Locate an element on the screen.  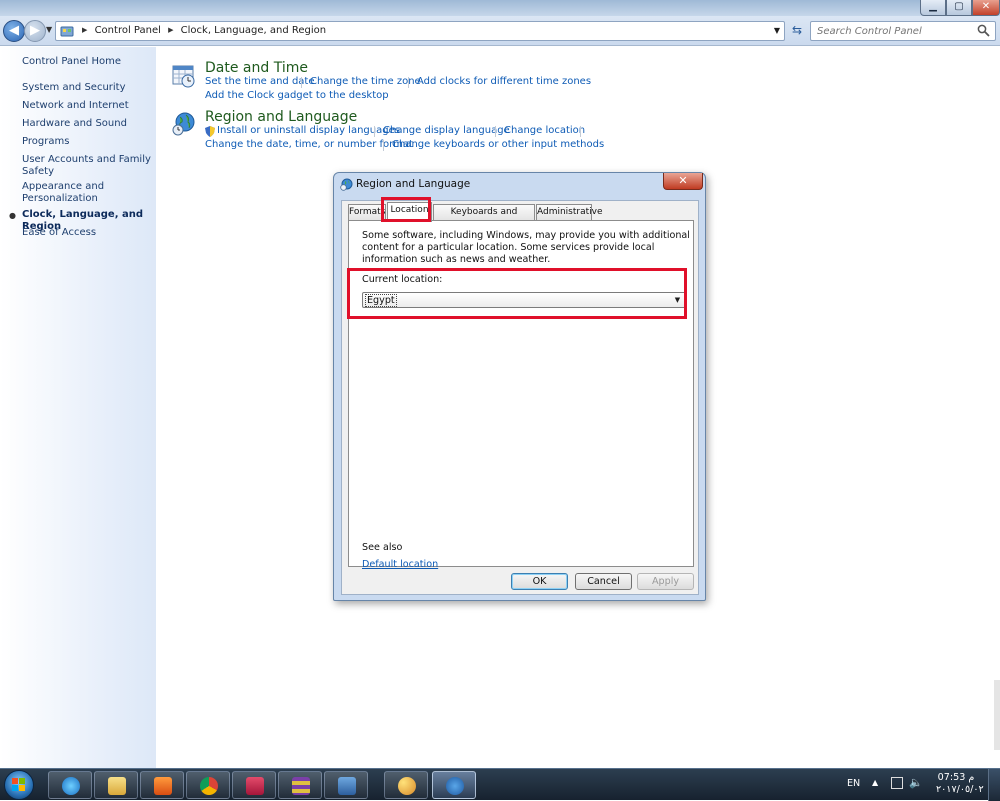
left-pane-network-and-internet: Network and Internet is located at coordinates (87, 106).